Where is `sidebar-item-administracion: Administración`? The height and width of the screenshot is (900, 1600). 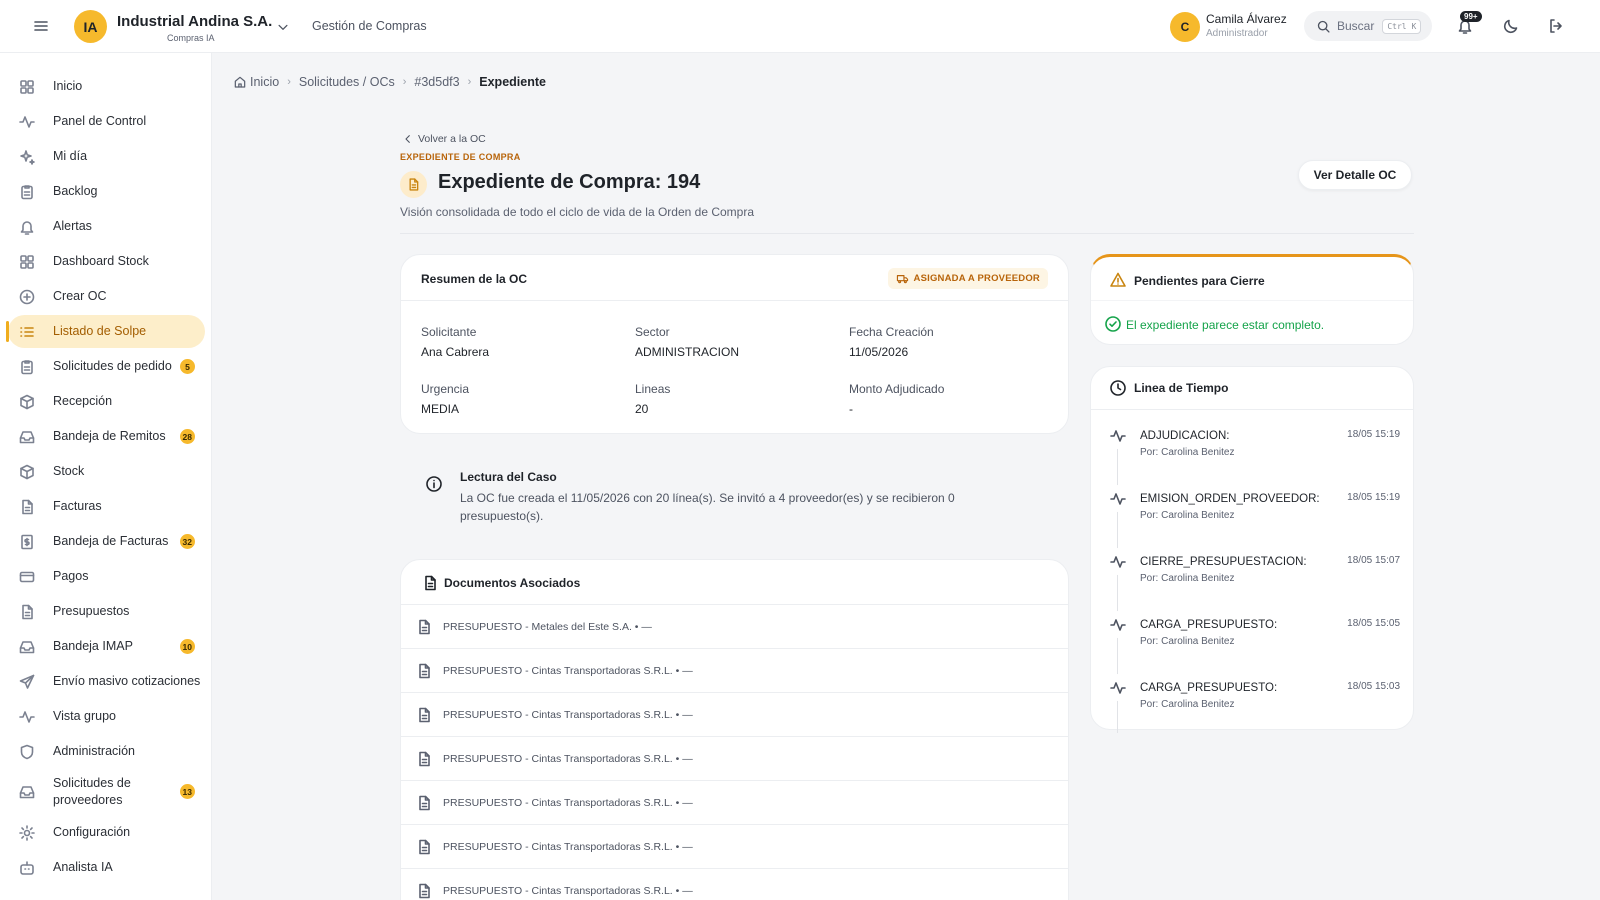 sidebar-item-administracion: Administración is located at coordinates (106, 751).